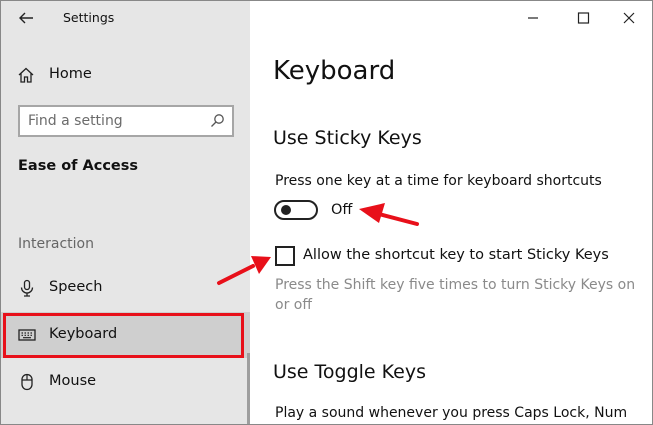 The width and height of the screenshot is (653, 425). Describe the element at coordinates (334, 71) in the screenshot. I see `page-title: Keyboard` at that location.